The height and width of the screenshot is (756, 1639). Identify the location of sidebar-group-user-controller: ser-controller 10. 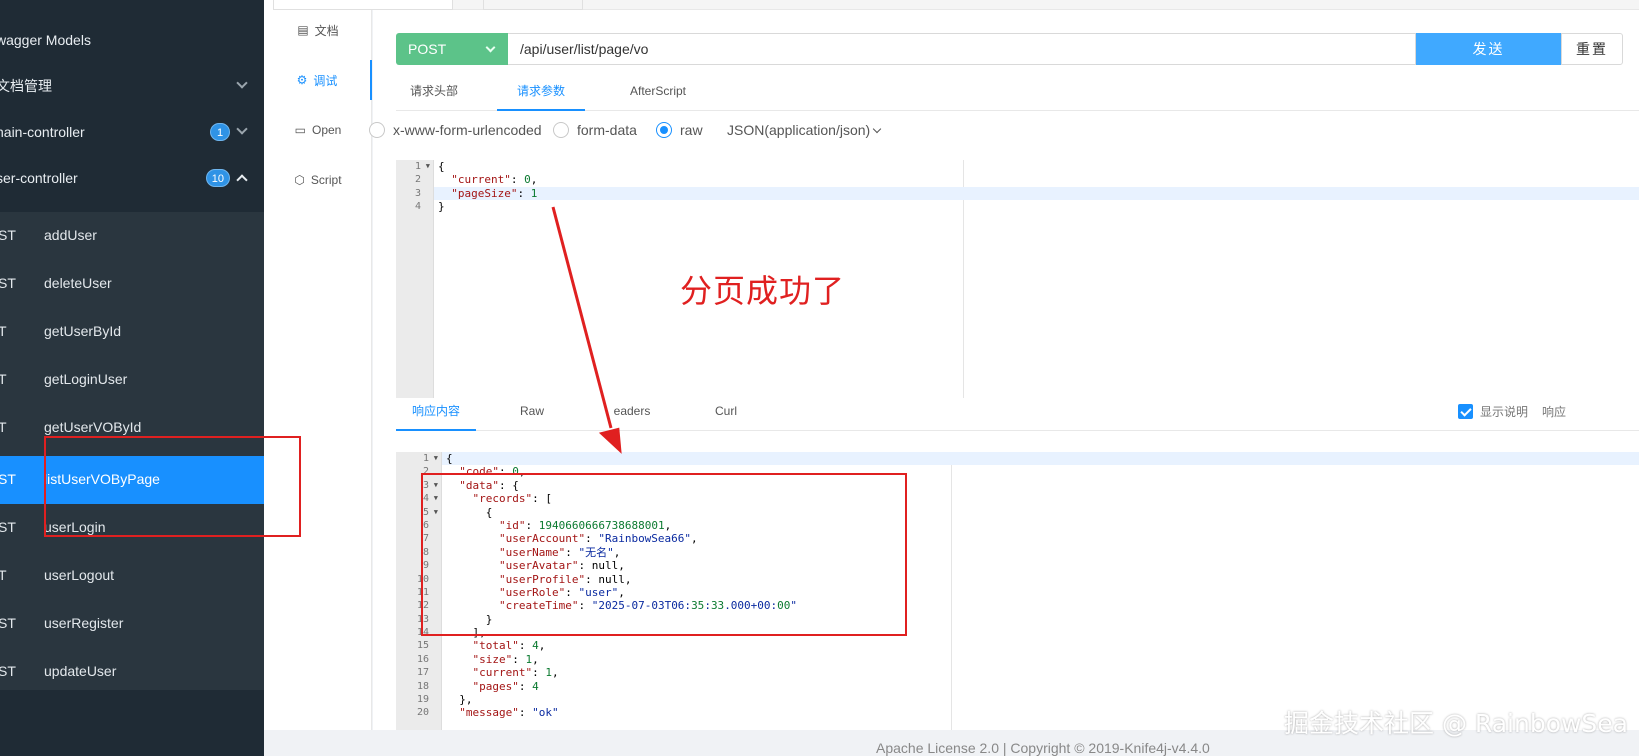
(132, 178).